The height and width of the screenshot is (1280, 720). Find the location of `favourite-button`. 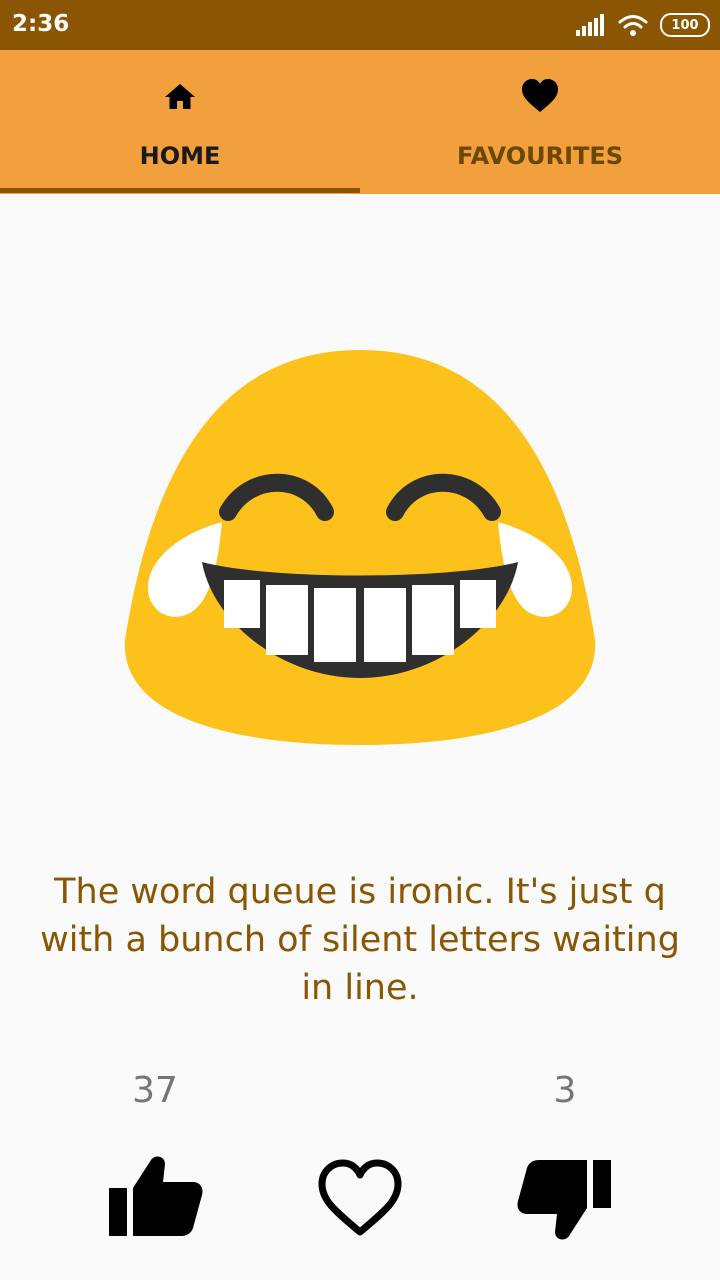

favourite-button is located at coordinates (360, 1198).